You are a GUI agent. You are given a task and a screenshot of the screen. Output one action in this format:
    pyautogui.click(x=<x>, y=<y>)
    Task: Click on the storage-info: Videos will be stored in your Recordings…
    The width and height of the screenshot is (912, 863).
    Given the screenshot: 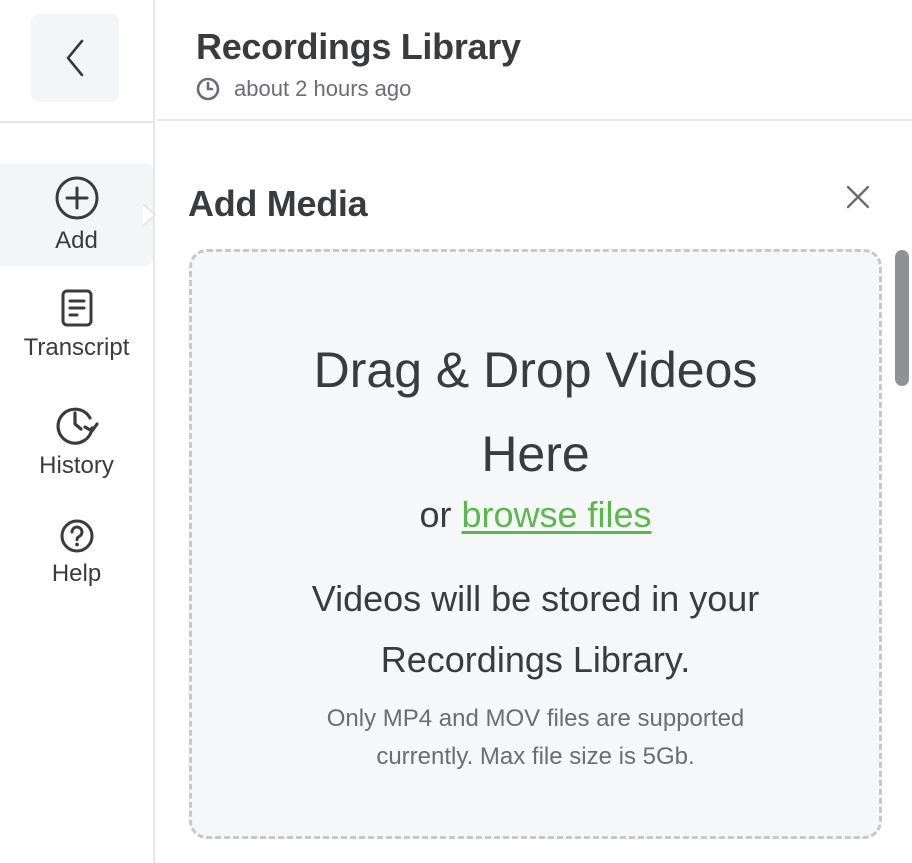 What is the action you would take?
    pyautogui.click(x=535, y=629)
    